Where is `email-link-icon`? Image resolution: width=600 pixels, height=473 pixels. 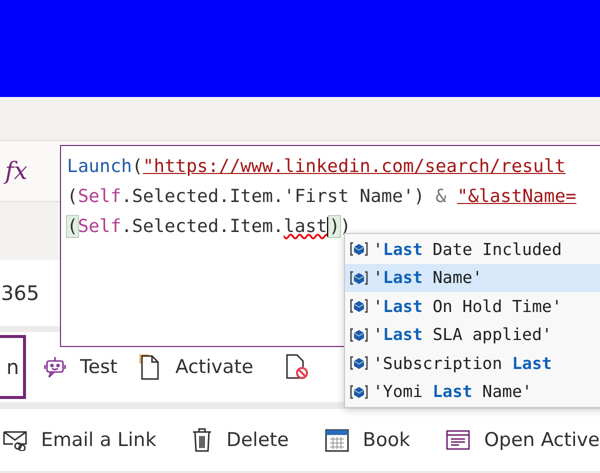
email-link-icon is located at coordinates (15, 440).